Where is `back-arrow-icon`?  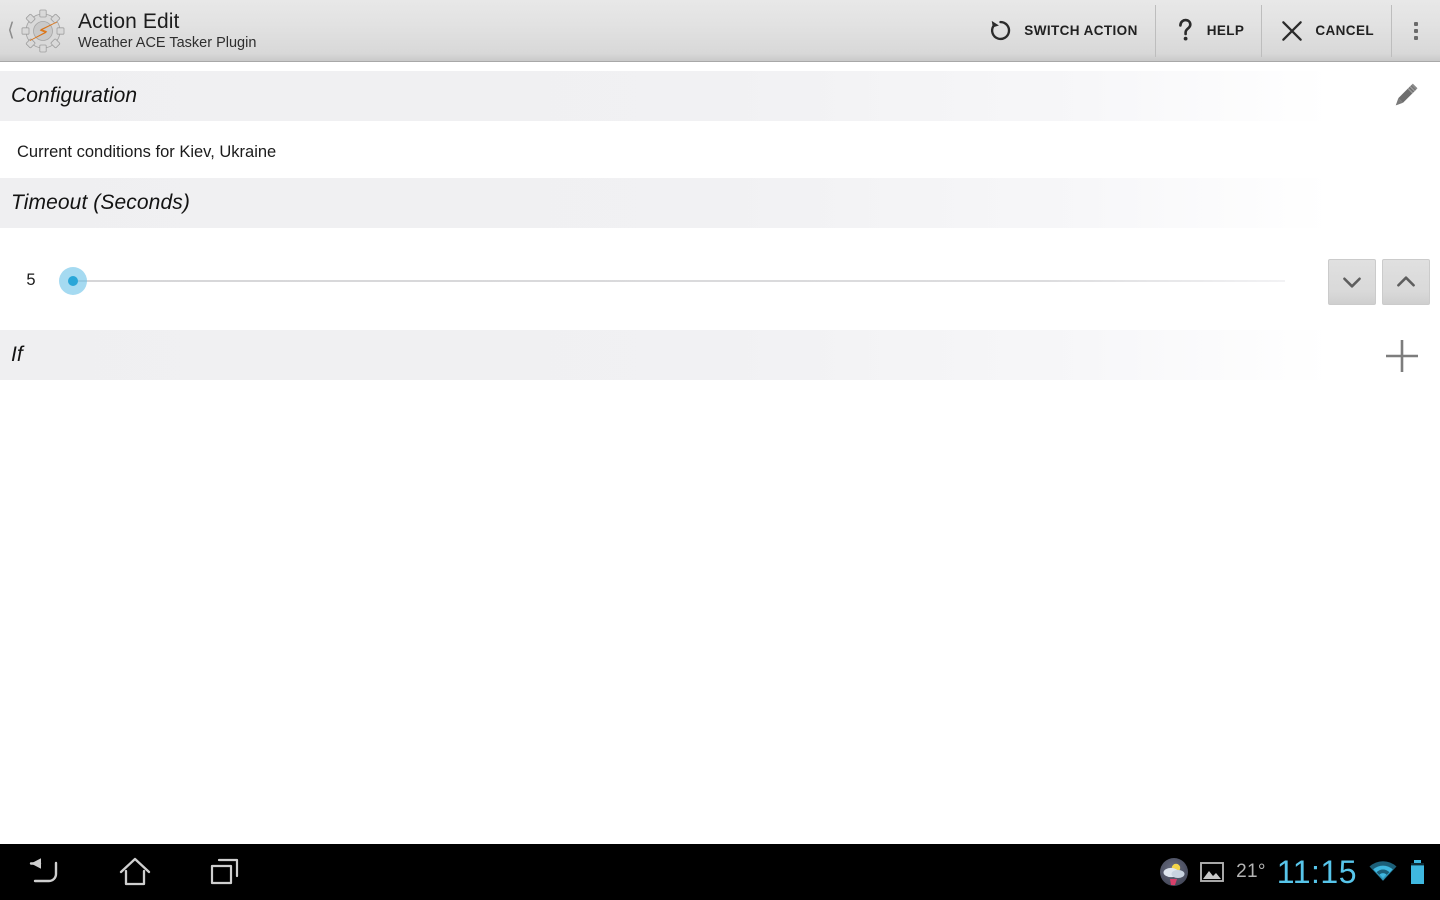
back-arrow-icon is located at coordinates (43, 870).